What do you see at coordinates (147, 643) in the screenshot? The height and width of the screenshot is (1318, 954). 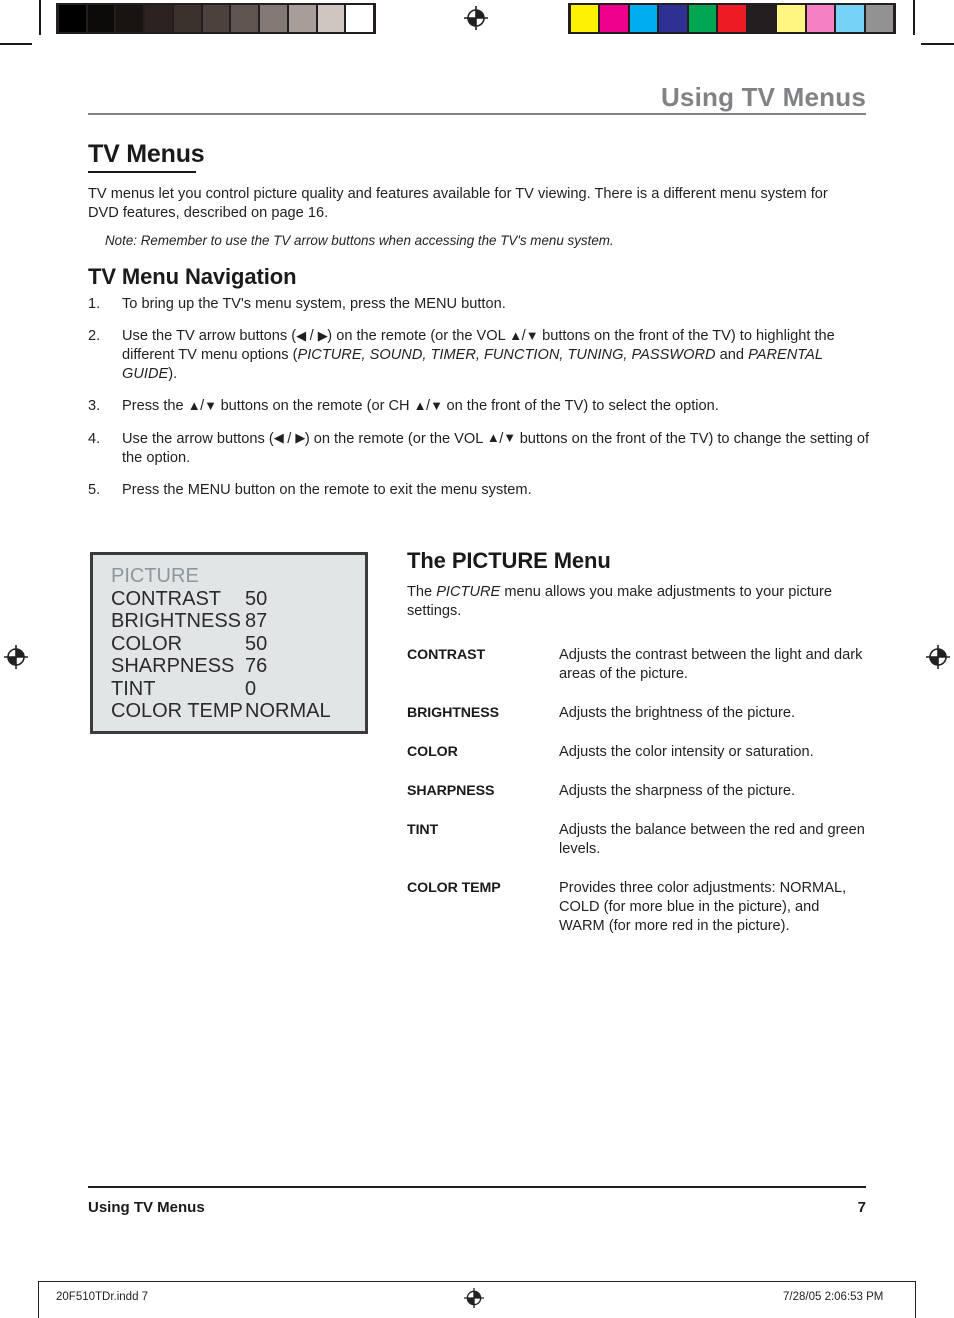 I see `picture-menu-row-label: COLOR` at bounding box center [147, 643].